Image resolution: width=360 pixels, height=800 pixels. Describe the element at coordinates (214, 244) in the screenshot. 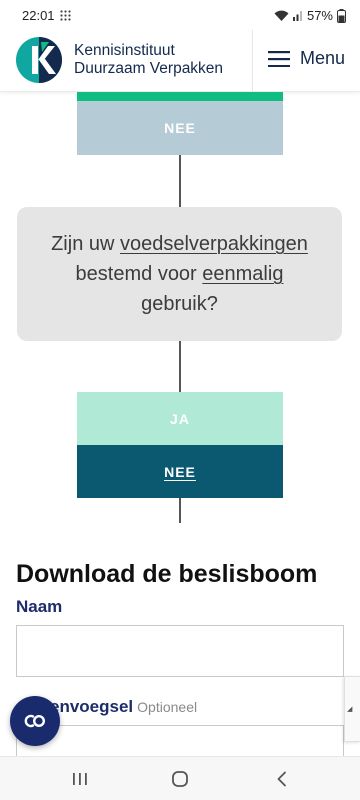

I see `voedselverpakkingen-link: voedselverpakkingen` at that location.